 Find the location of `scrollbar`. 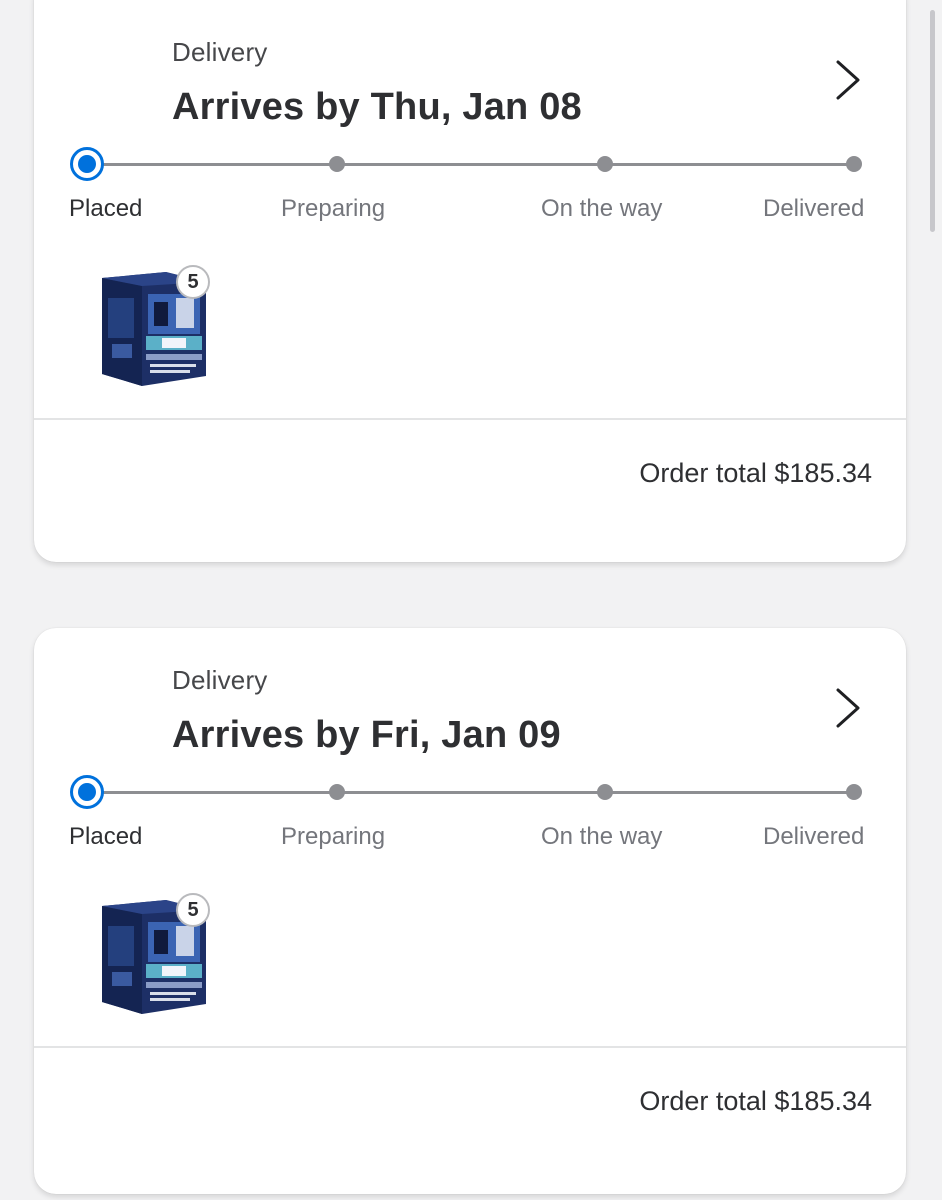

scrollbar is located at coordinates (932, 121).